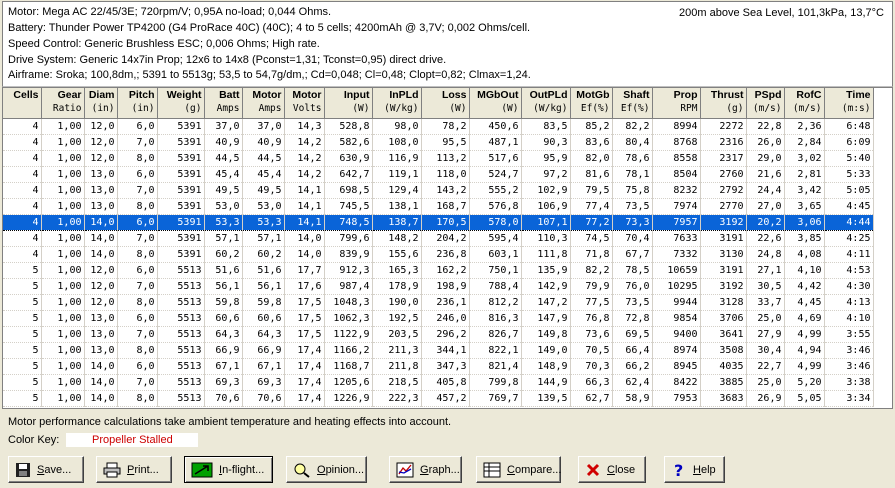  Describe the element at coordinates (223, 158) in the screenshot. I see `table-cell: 44,5` at that location.